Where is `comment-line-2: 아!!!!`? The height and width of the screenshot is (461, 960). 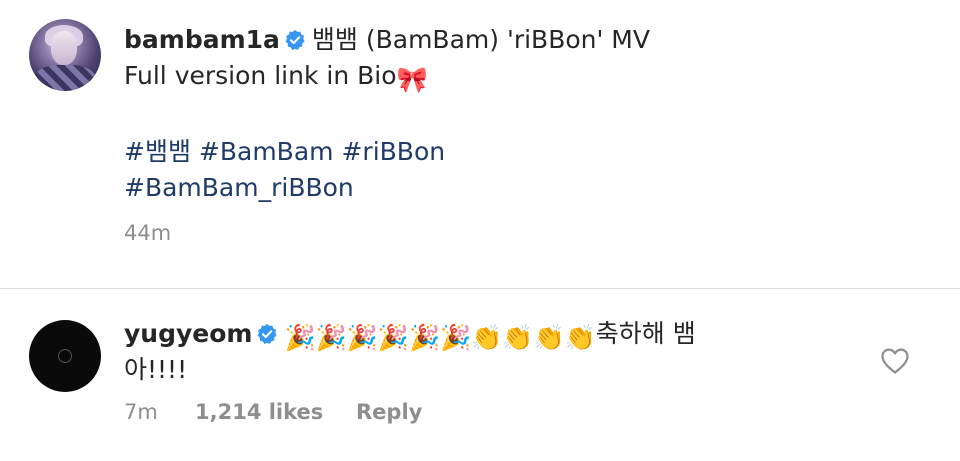
comment-line-2: 아!!!! is located at coordinates (155, 370).